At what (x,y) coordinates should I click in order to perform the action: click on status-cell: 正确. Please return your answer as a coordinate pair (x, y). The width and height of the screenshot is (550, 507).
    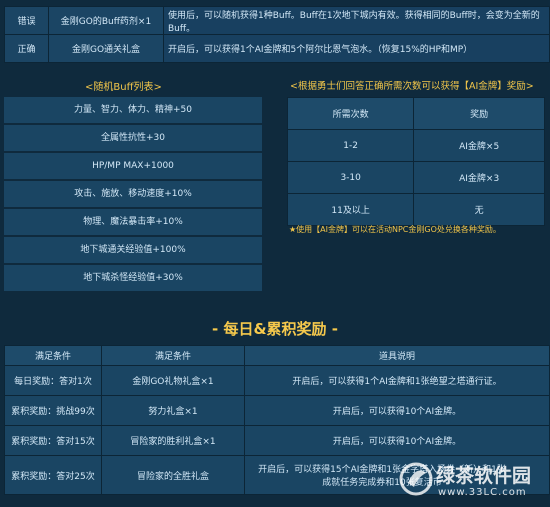
    Looking at the image, I should click on (26, 48).